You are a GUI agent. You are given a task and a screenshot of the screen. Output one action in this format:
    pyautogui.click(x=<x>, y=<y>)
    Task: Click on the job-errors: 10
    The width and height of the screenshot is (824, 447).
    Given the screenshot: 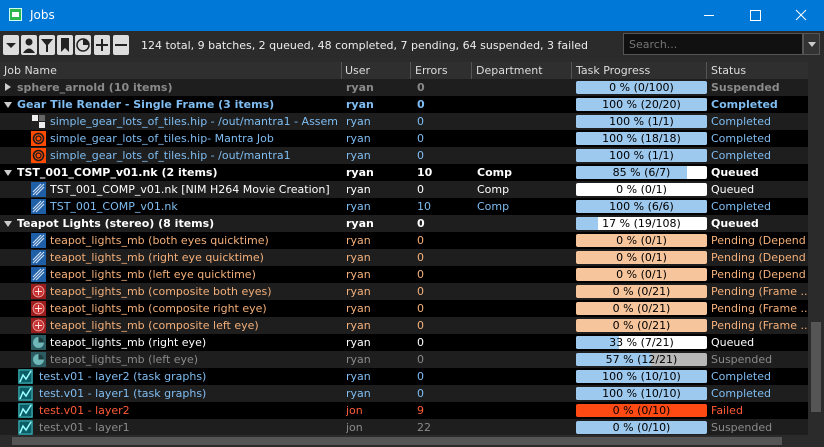 What is the action you would take?
    pyautogui.click(x=425, y=172)
    